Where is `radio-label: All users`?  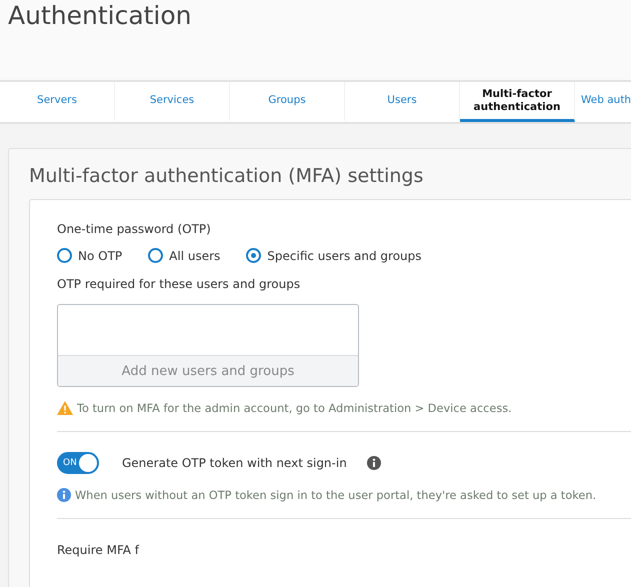
radio-label: All users is located at coordinates (194, 255).